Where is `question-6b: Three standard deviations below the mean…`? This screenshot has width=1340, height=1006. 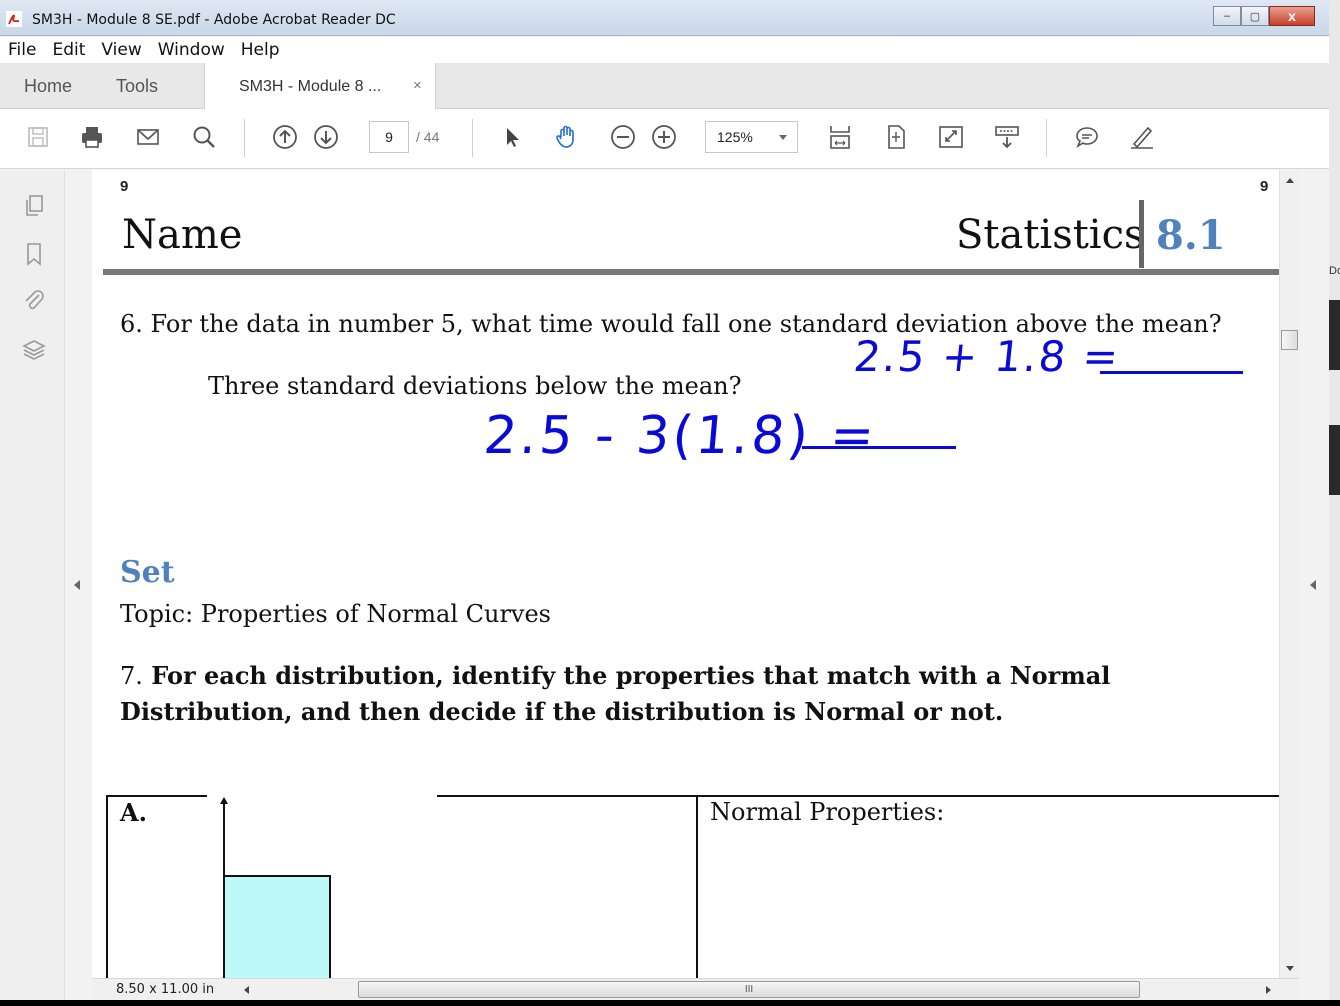
question-6b: Three standard deviations below the mean… is located at coordinates (475, 386).